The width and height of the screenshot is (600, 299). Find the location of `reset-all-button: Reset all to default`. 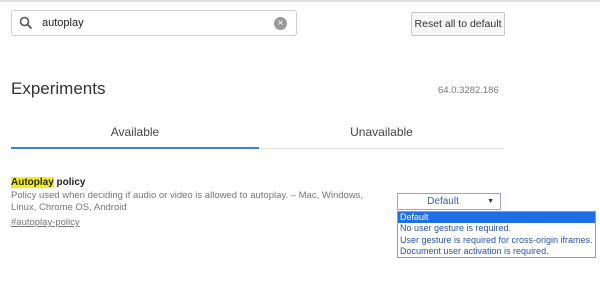

reset-all-button: Reset all to default is located at coordinates (458, 24).